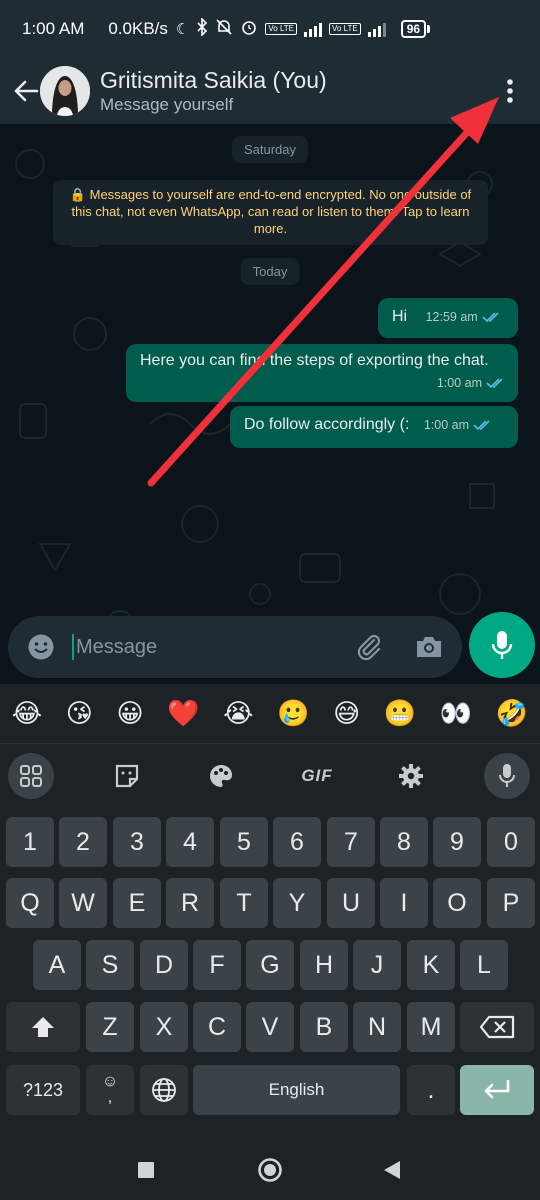  Describe the element at coordinates (484, 965) in the screenshot. I see `key: L` at that location.